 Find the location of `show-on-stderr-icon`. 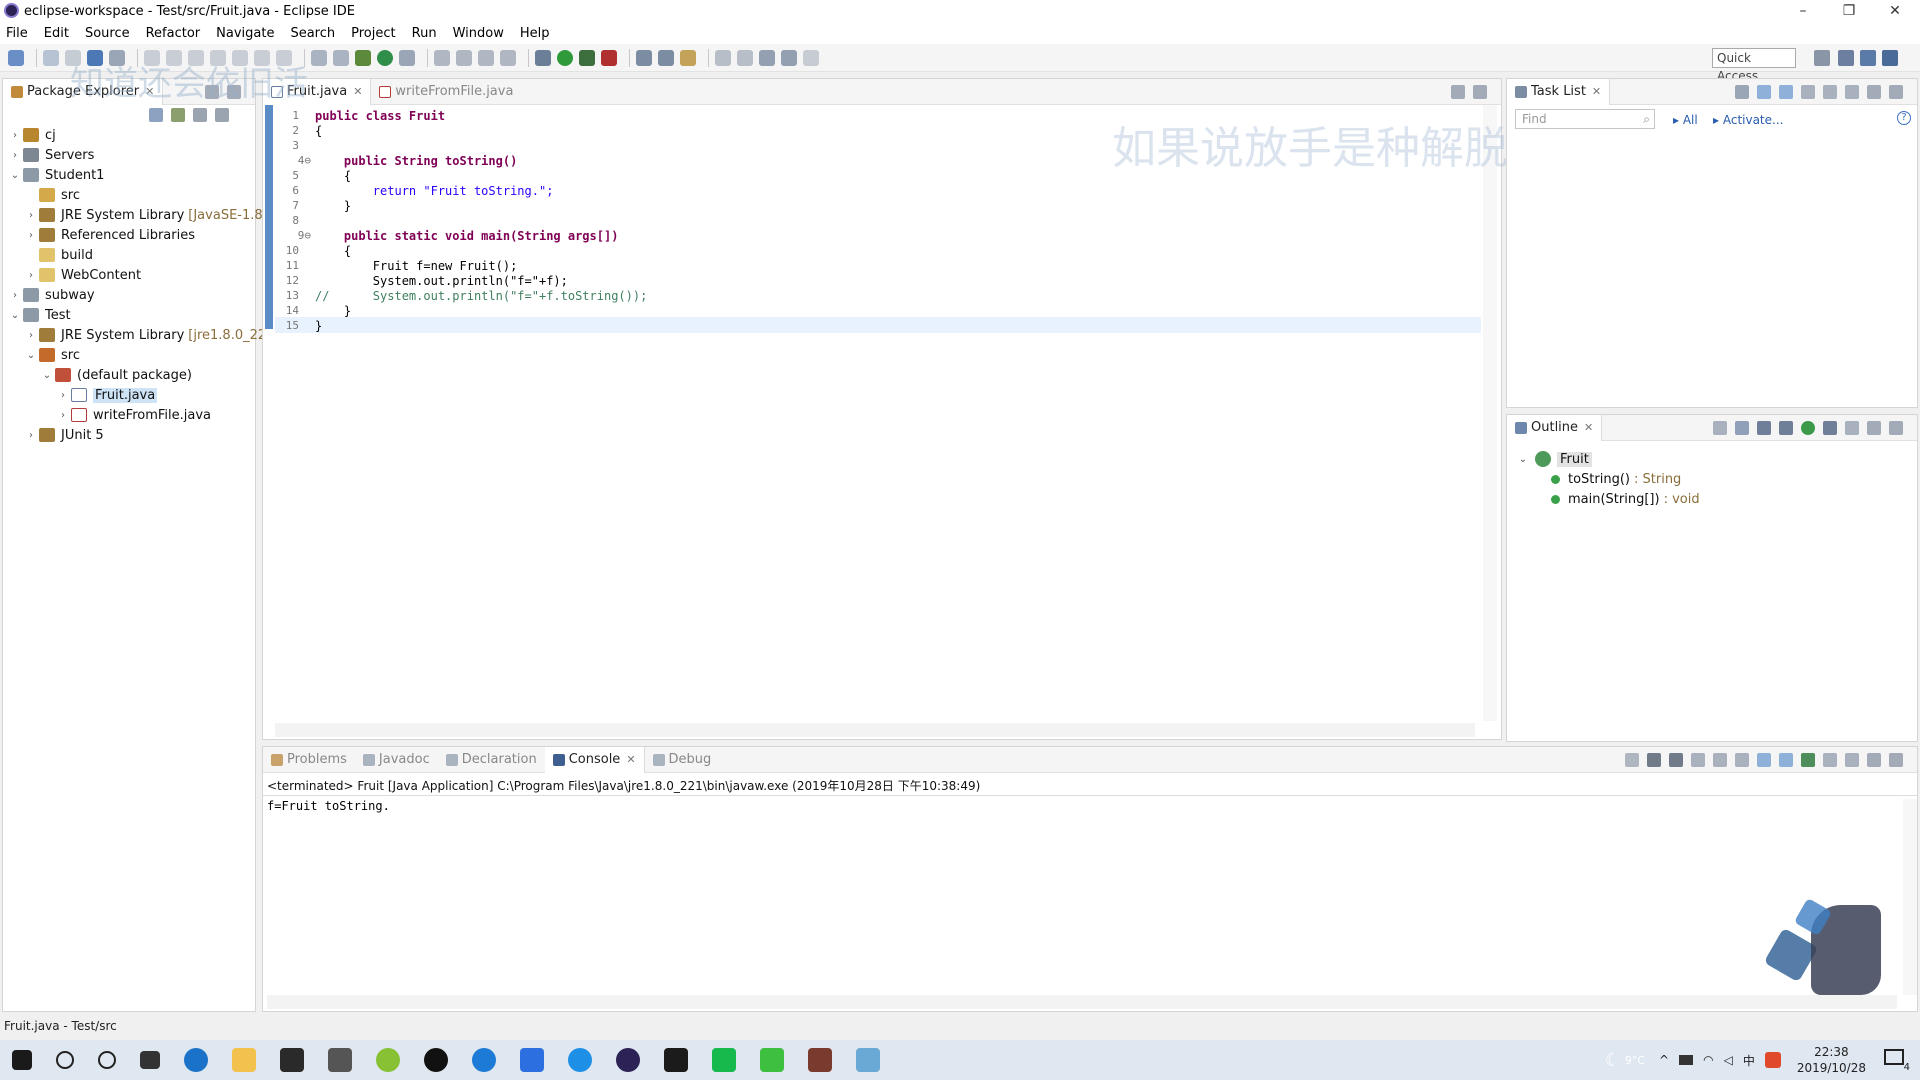

show-on-stderr-icon is located at coordinates (1786, 759).